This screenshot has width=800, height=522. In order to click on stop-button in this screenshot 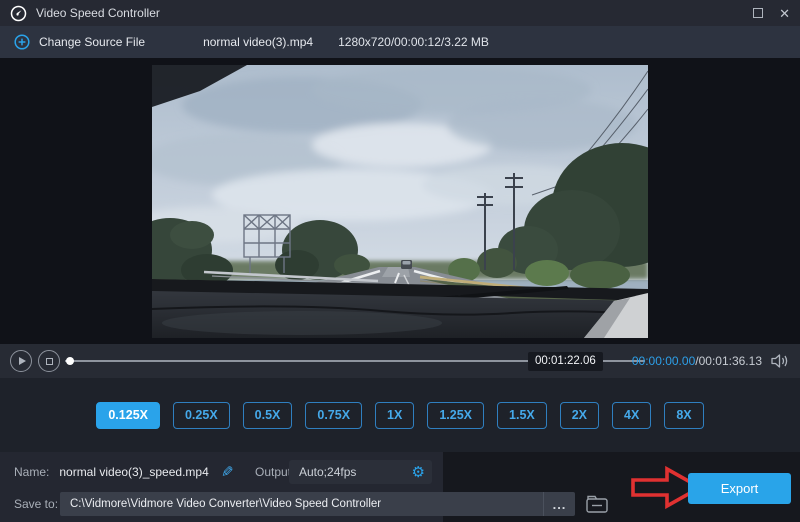, I will do `click(49, 361)`.